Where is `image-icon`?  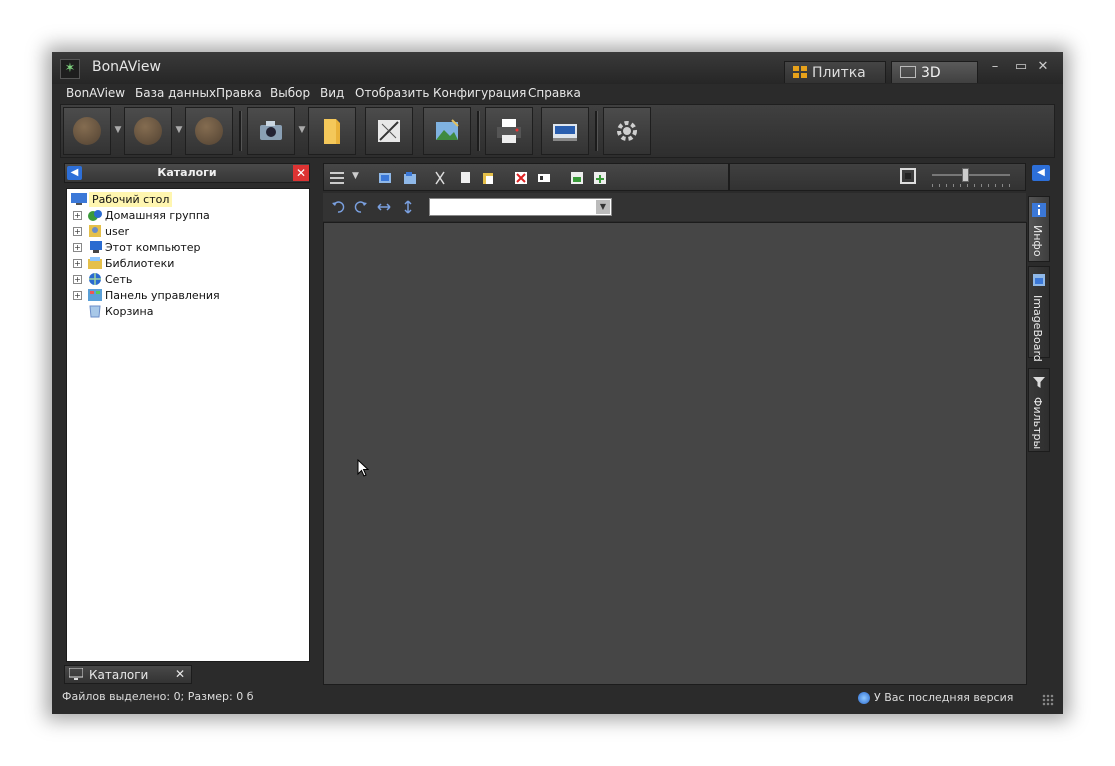 image-icon is located at coordinates (447, 129).